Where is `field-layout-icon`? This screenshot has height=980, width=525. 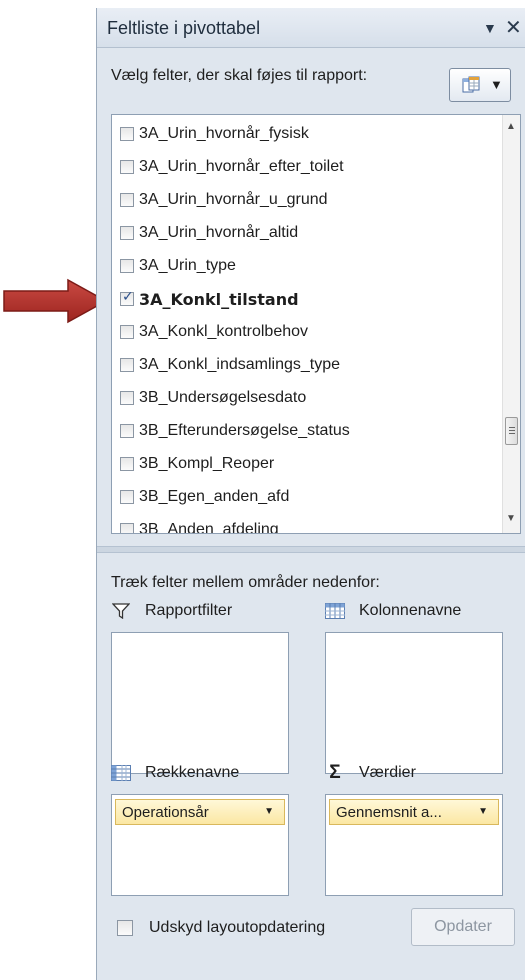 field-layout-icon is located at coordinates (471, 84).